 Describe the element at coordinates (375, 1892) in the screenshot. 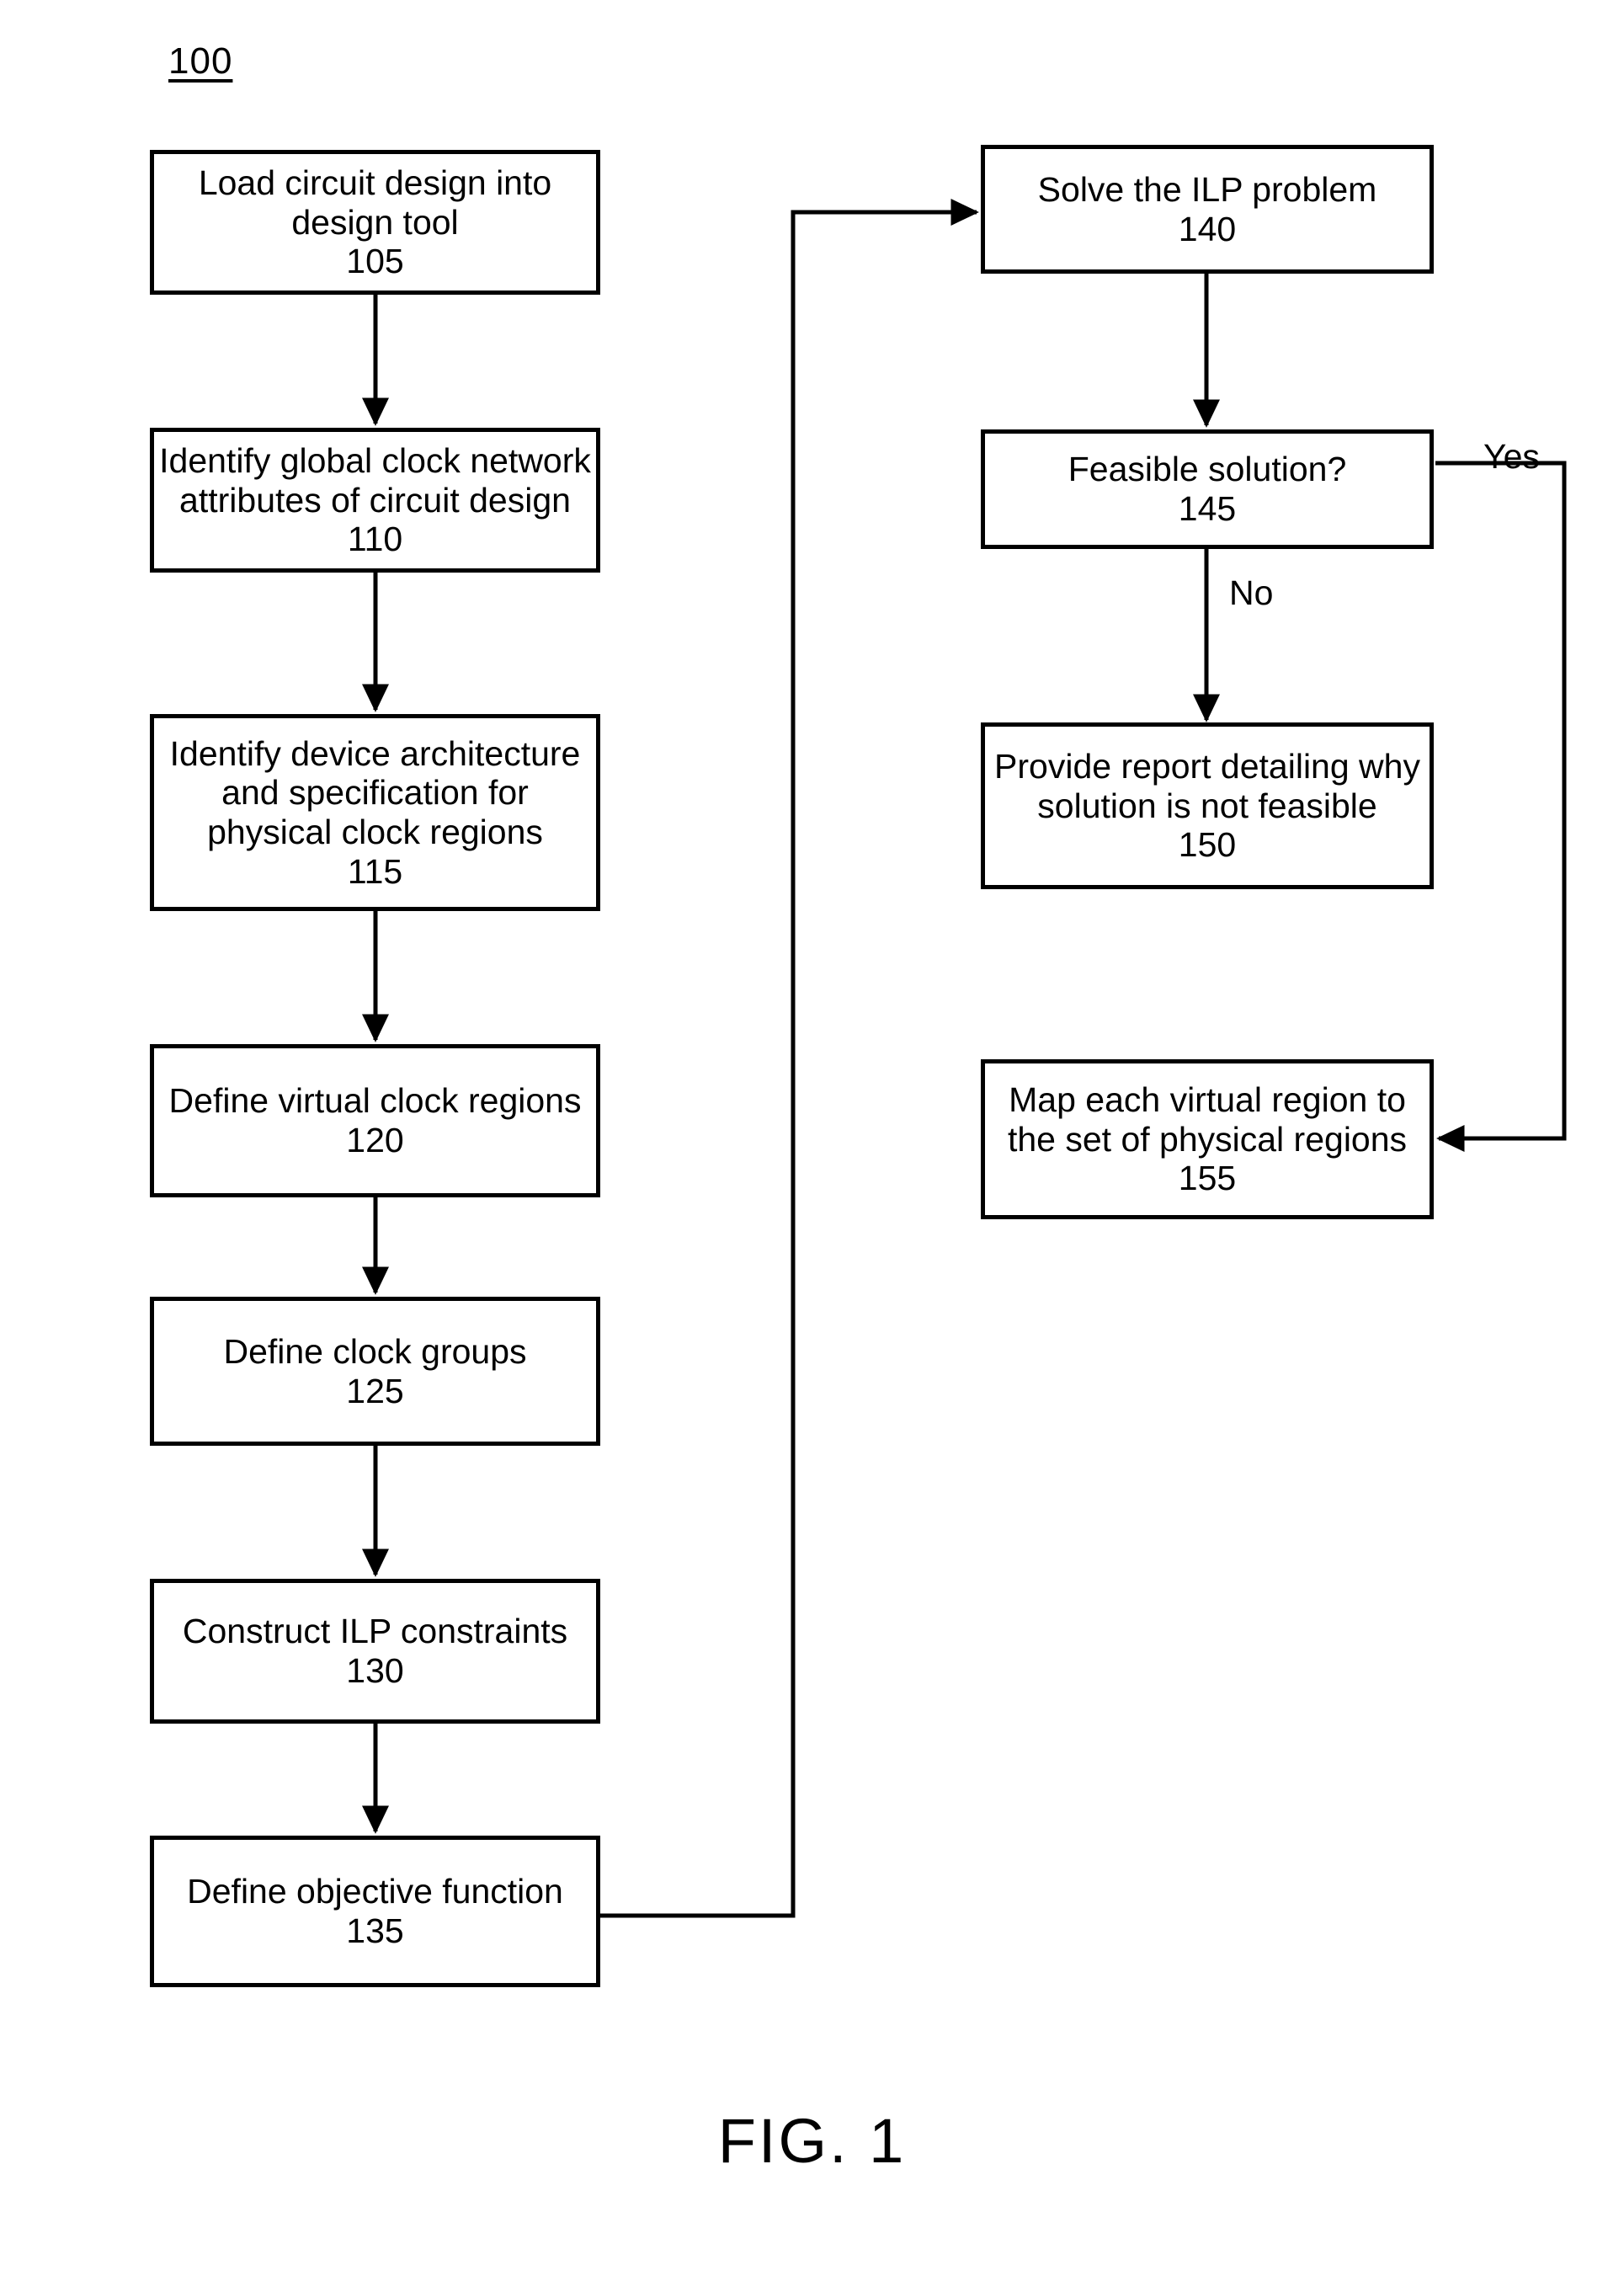

I see `node-135-text: Define objective function` at that location.